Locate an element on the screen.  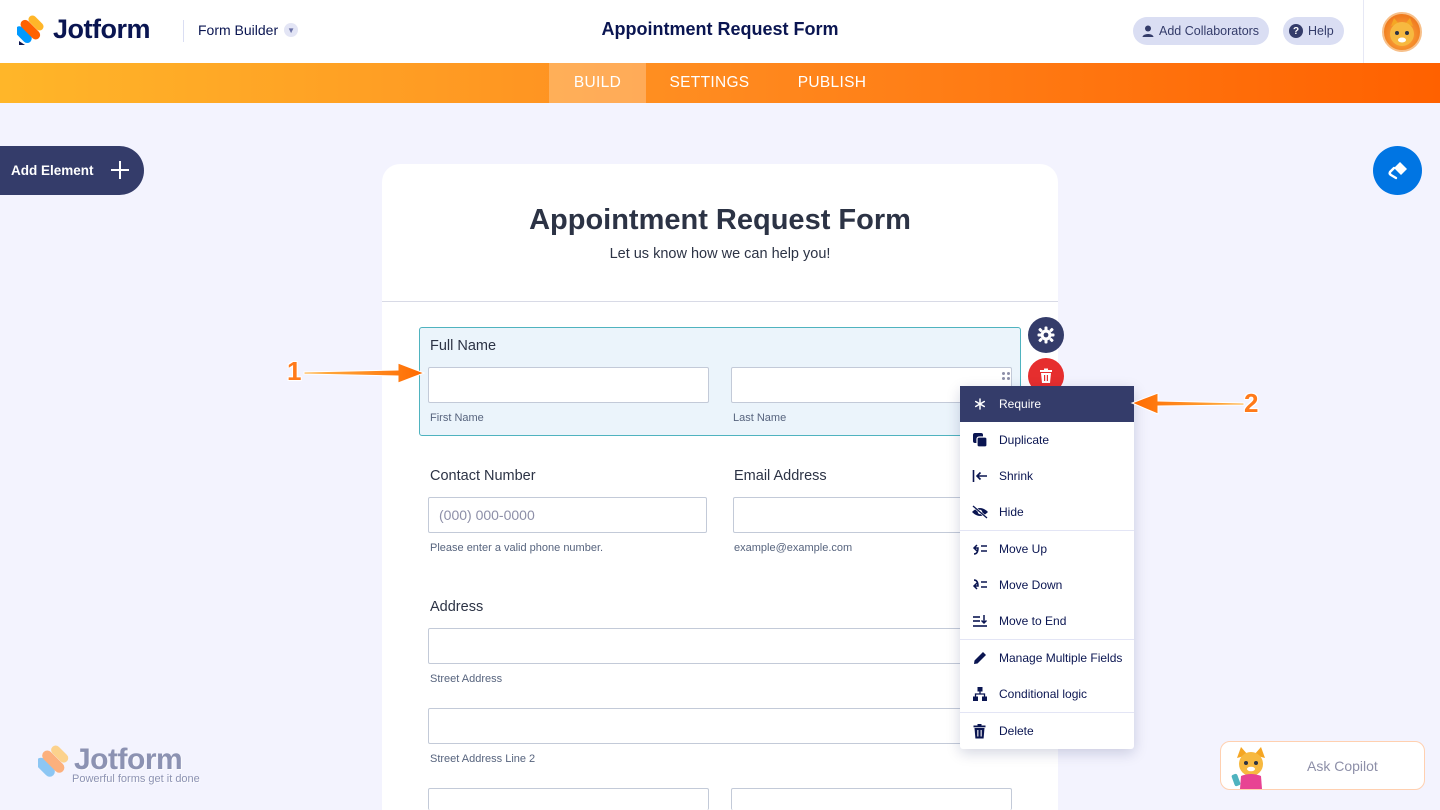
form-builder-dropdown: Form Builder ▼ is located at coordinates (248, 30).